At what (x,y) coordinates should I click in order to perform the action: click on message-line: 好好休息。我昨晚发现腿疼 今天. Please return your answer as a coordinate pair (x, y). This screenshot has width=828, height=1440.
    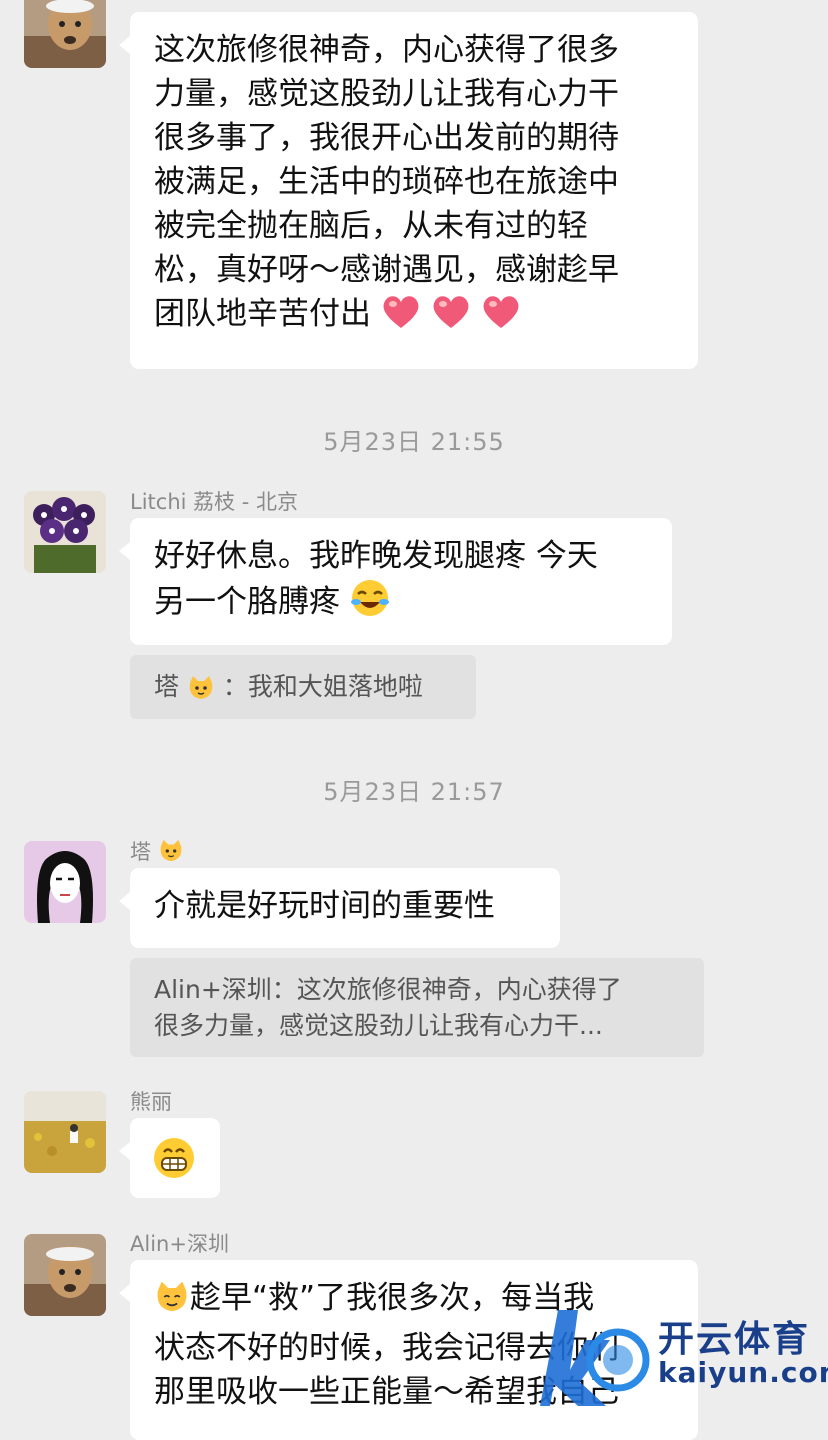
    Looking at the image, I should click on (376, 556).